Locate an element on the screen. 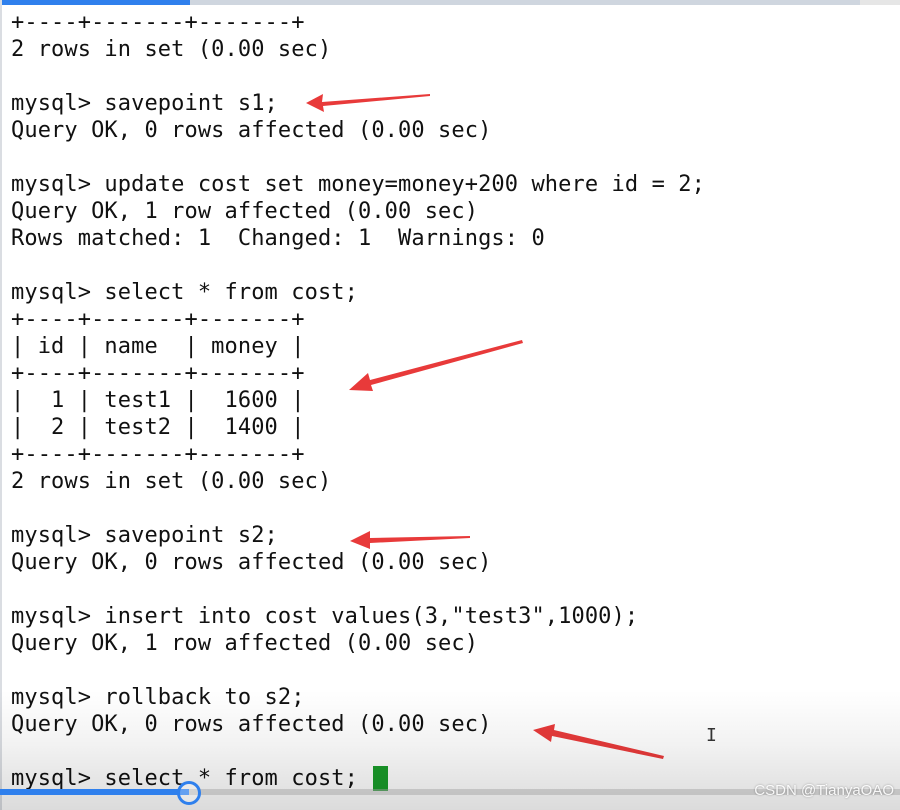  watermark: CSDN @TianyaOAO is located at coordinates (824, 790).